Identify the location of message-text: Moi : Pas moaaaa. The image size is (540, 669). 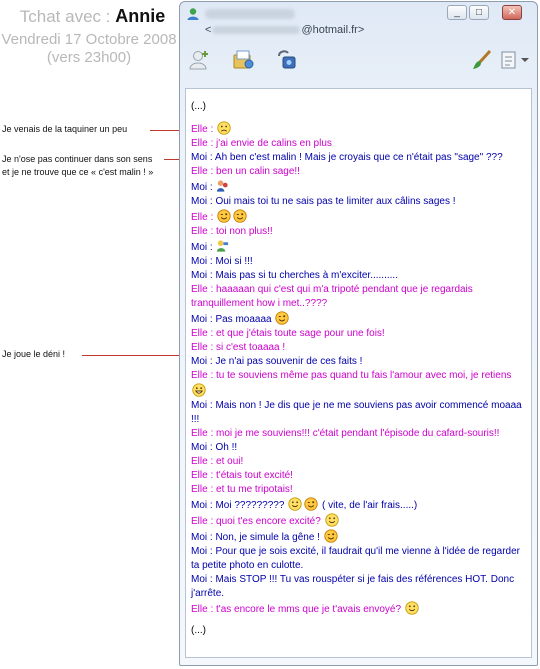
(231, 319).